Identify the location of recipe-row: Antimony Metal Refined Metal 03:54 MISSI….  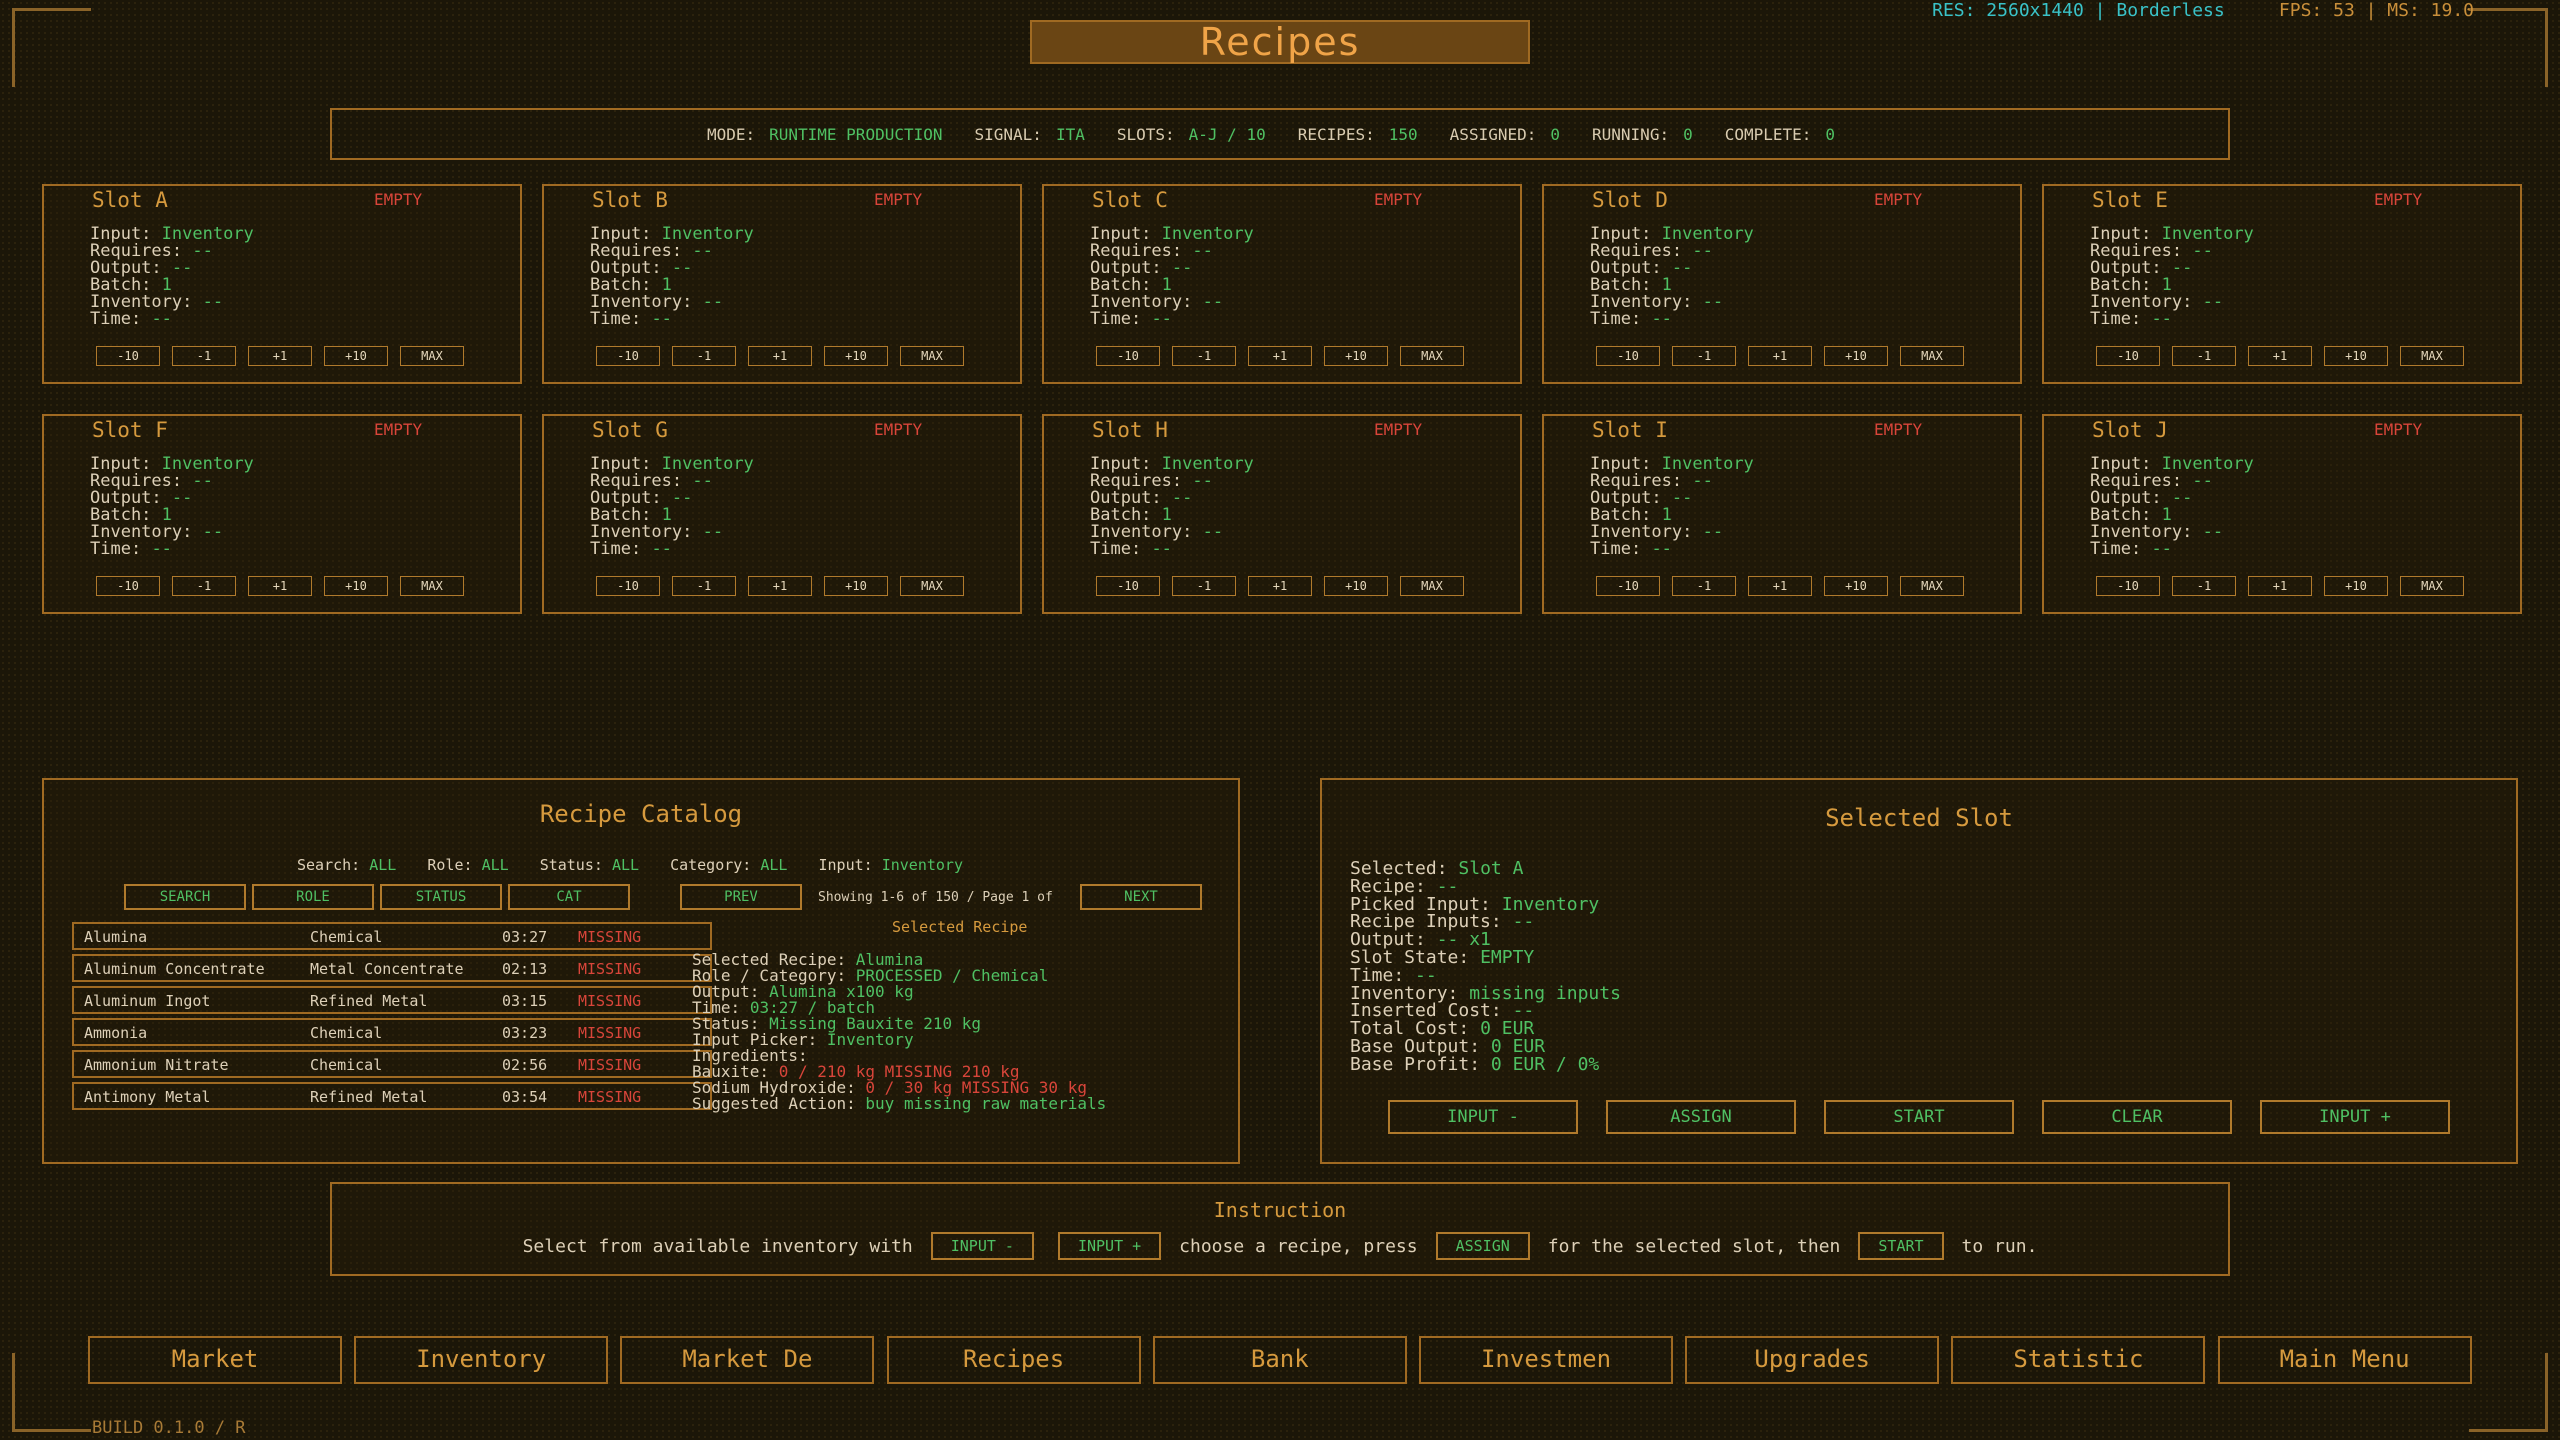
(392, 1096).